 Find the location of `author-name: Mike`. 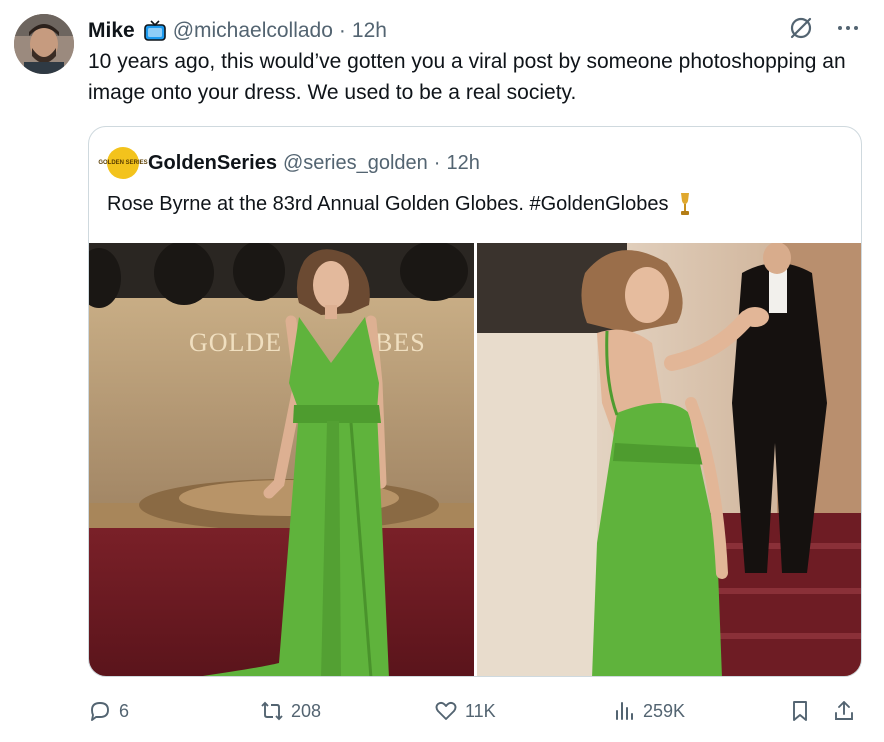

author-name: Mike is located at coordinates (111, 31).